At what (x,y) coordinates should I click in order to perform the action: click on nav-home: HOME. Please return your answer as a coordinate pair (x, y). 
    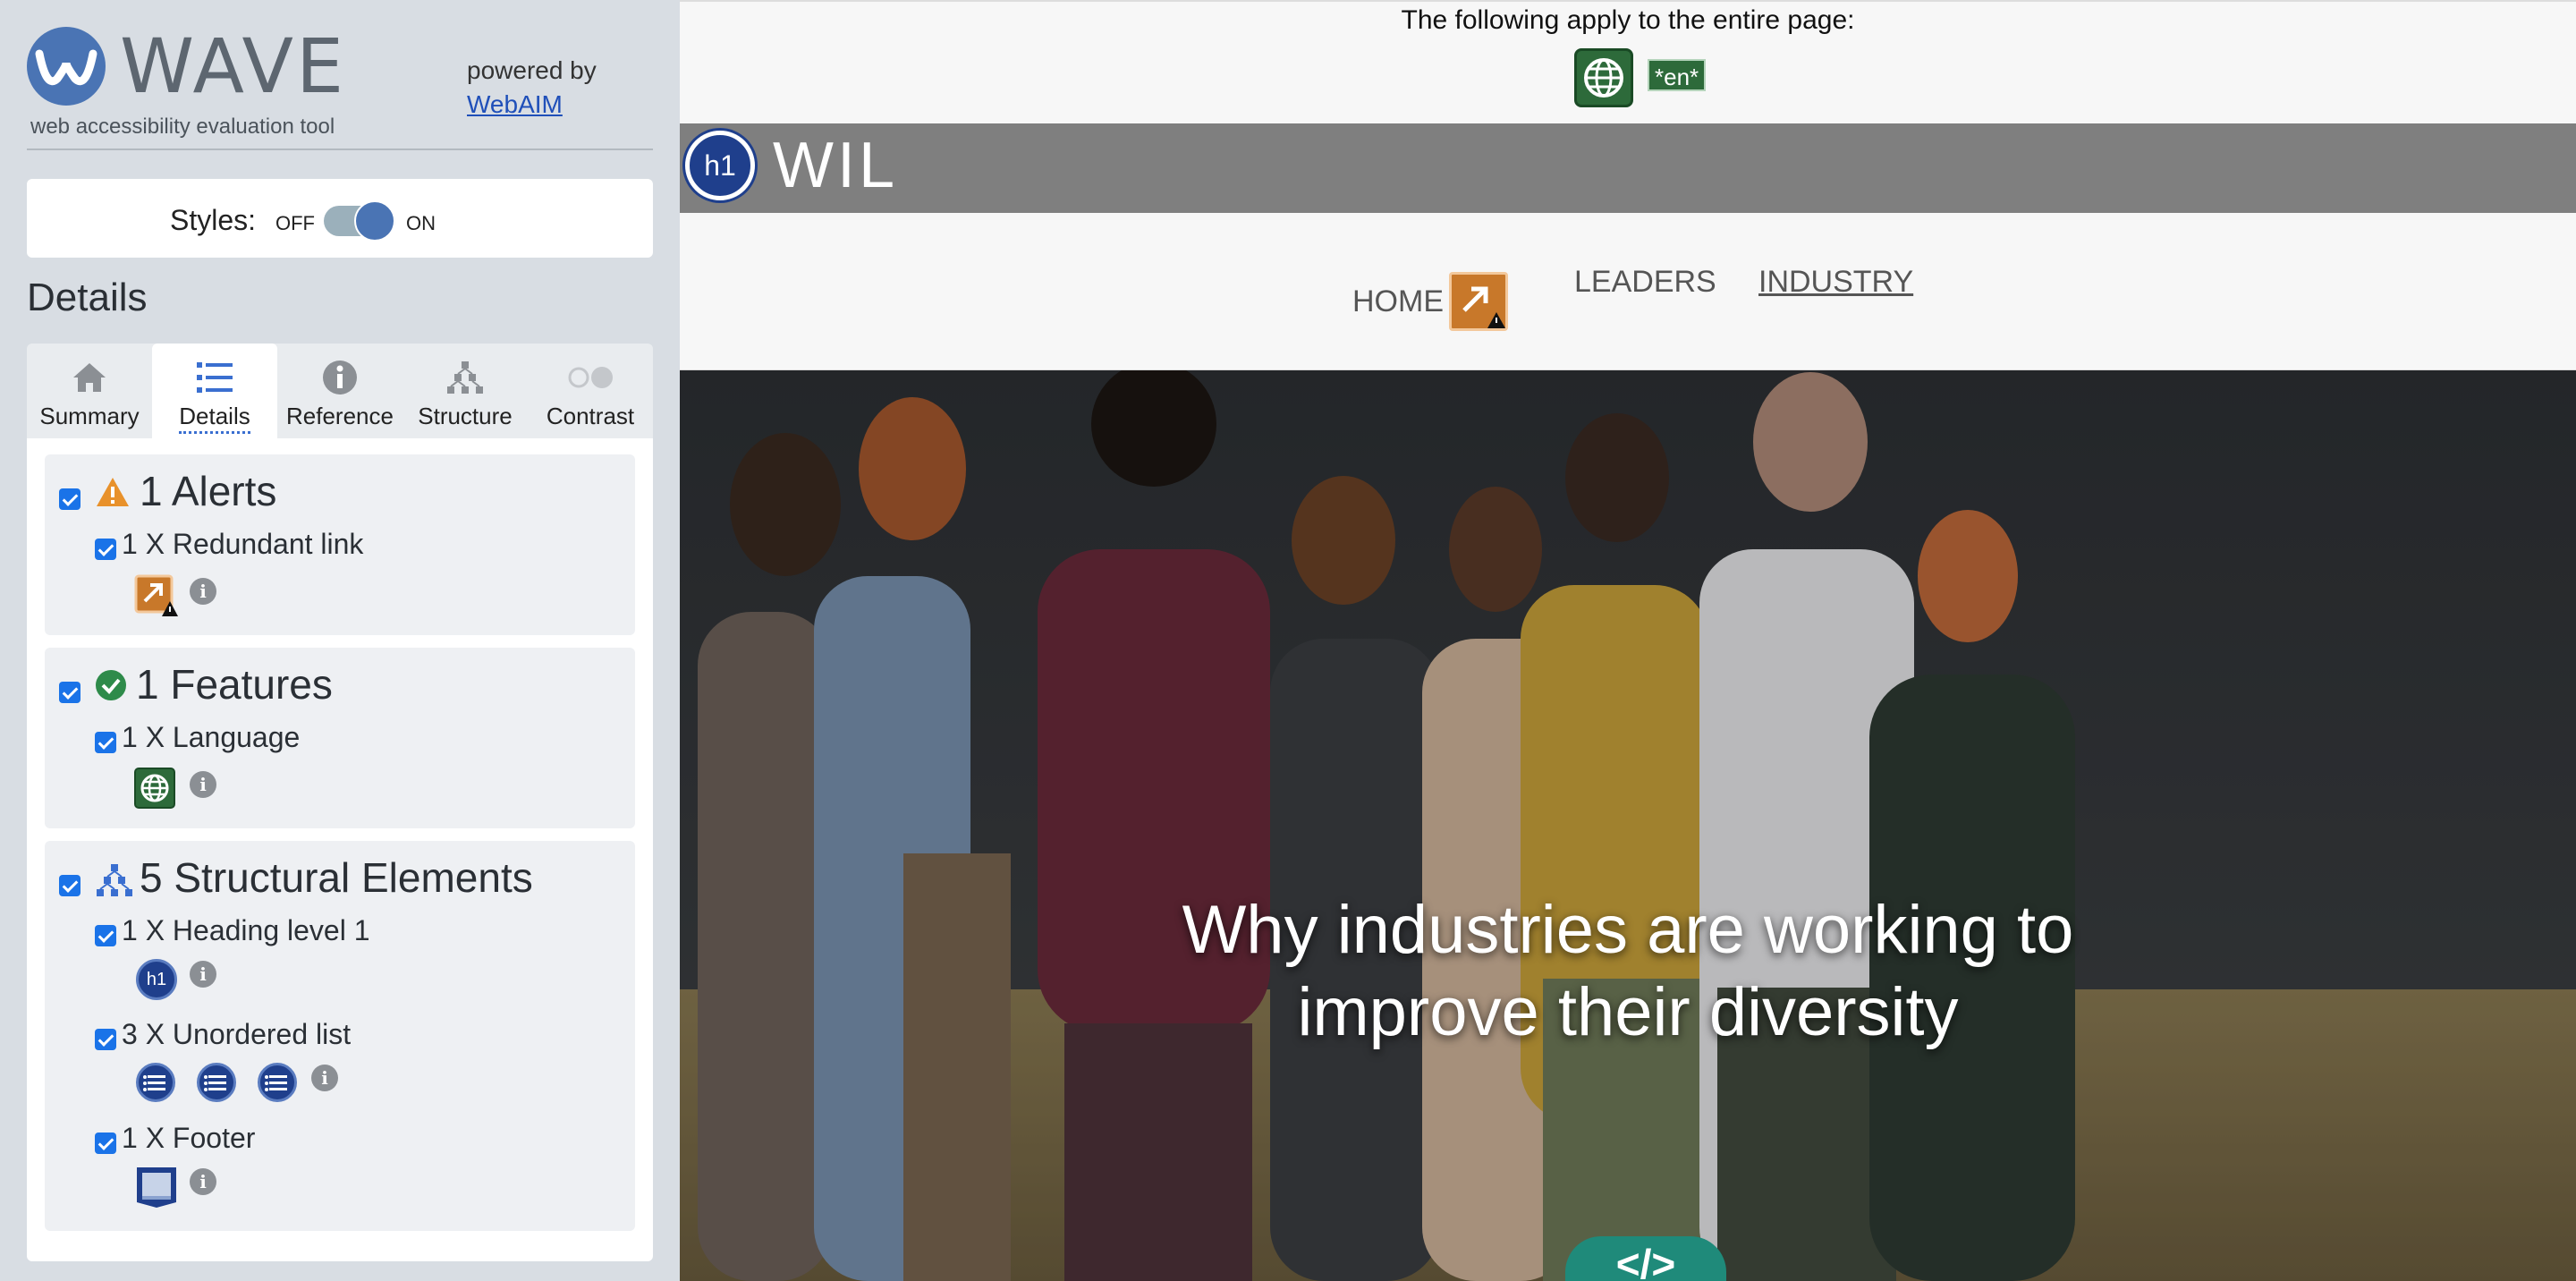
    Looking at the image, I should click on (1398, 301).